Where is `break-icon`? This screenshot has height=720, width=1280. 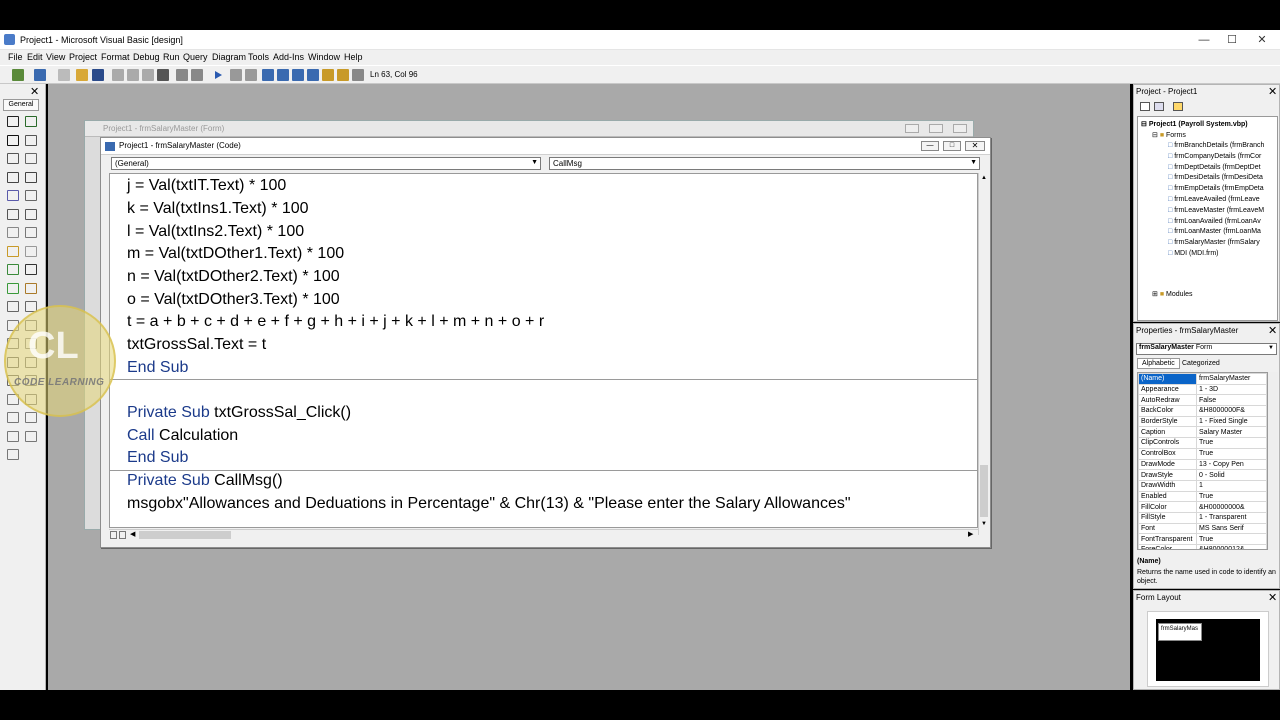
break-icon is located at coordinates (236, 75).